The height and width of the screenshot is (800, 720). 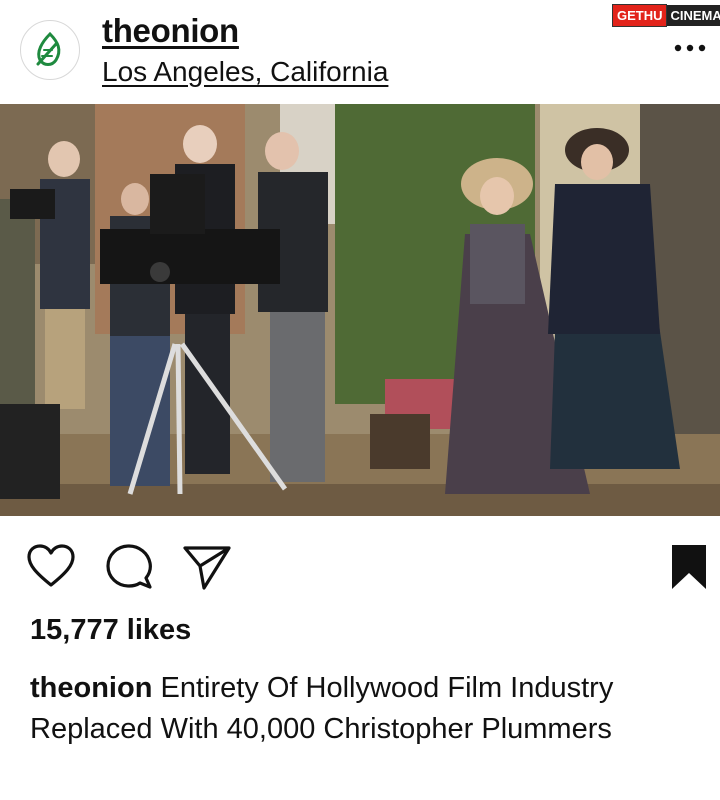 I want to click on caption-username: theonion, so click(x=91, y=688).